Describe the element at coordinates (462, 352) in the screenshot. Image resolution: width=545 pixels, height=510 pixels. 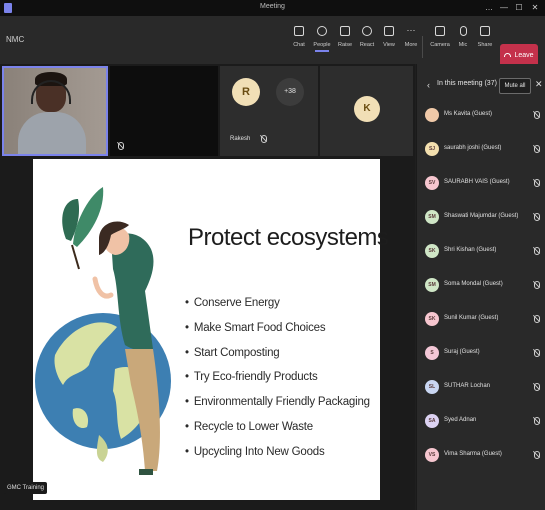
I see `participant-name: Suraj (Guest)` at that location.